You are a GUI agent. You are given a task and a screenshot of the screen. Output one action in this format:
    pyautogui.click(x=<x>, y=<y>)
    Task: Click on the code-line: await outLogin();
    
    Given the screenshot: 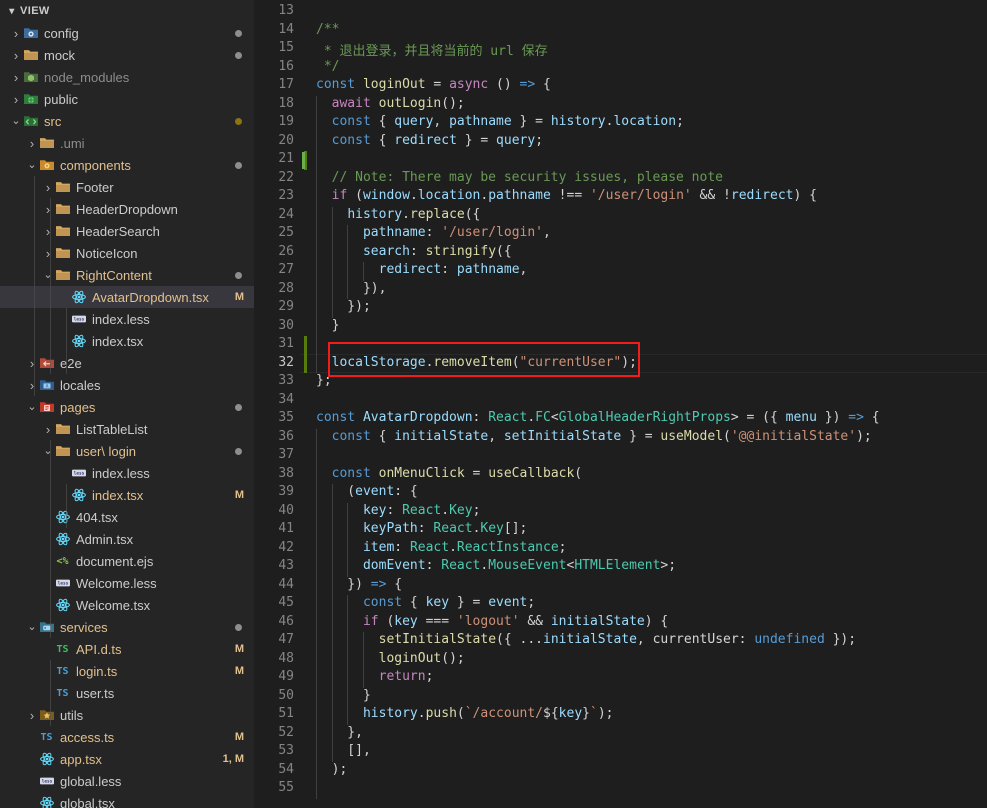 What is the action you would take?
    pyautogui.click(x=651, y=103)
    